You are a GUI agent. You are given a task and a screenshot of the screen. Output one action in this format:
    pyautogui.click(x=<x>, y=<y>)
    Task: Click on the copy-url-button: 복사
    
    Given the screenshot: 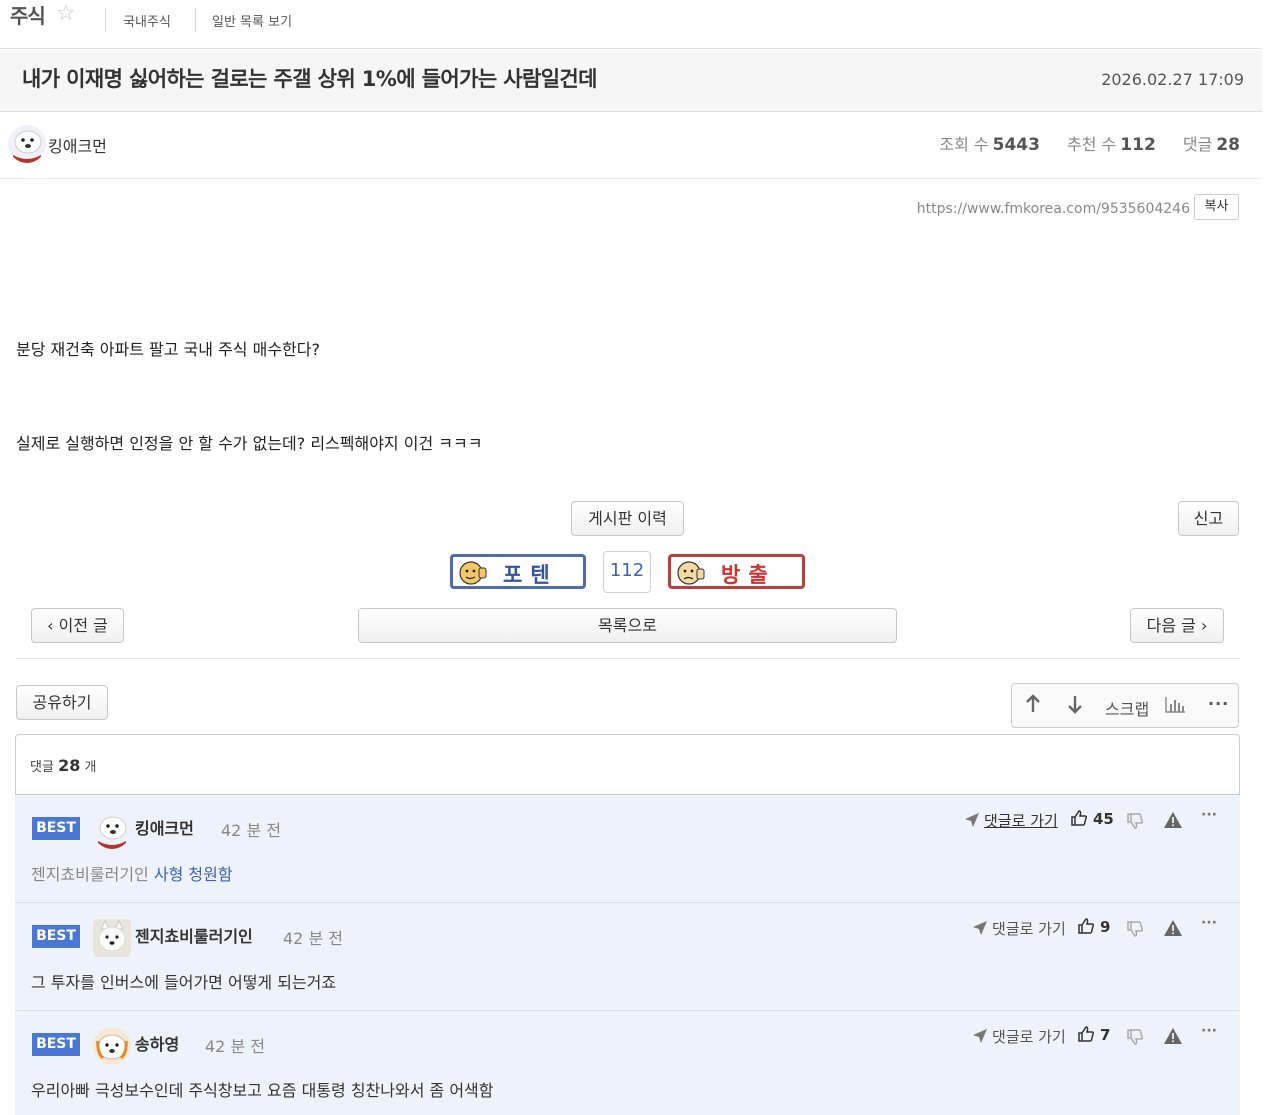 What is the action you would take?
    pyautogui.click(x=1216, y=207)
    